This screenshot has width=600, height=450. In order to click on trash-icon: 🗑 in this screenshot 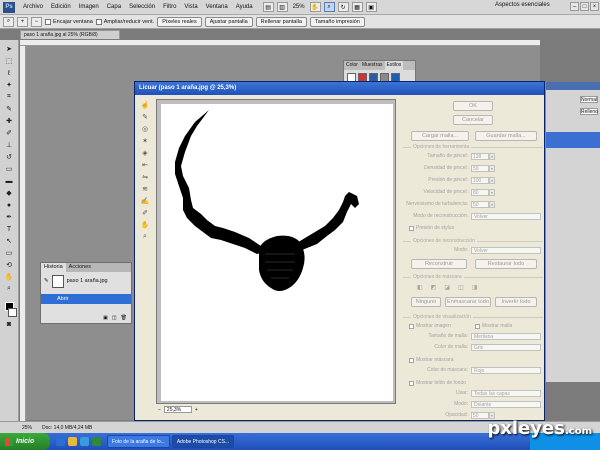, I will do `click(124, 318)`.